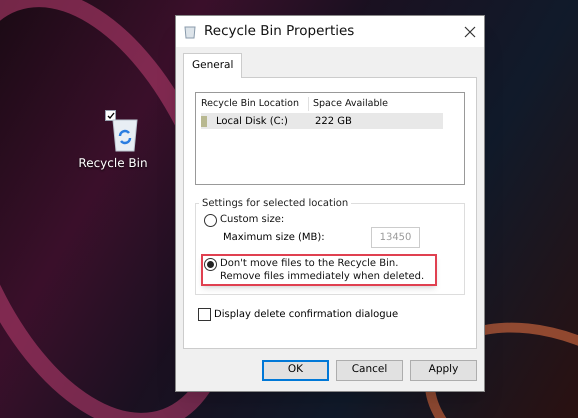  I want to click on drive-icon, so click(204, 121).